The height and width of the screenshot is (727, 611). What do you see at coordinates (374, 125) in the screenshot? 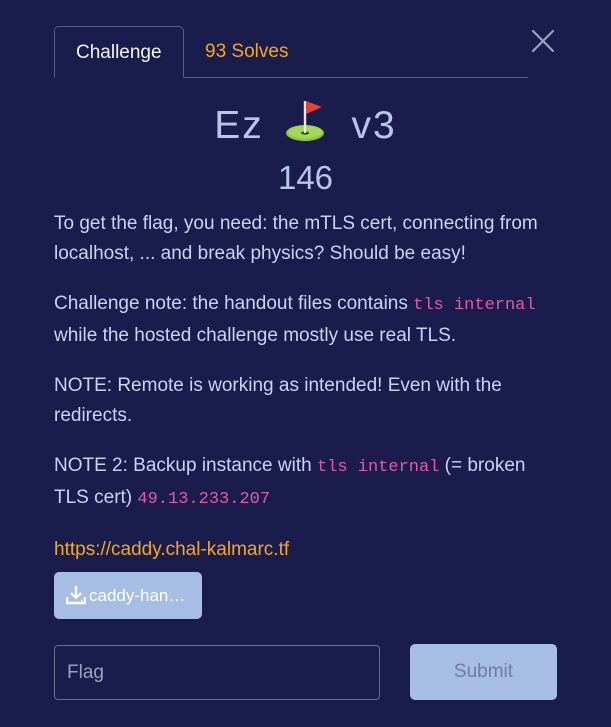
I see `challenge-title-right: v3` at bounding box center [374, 125].